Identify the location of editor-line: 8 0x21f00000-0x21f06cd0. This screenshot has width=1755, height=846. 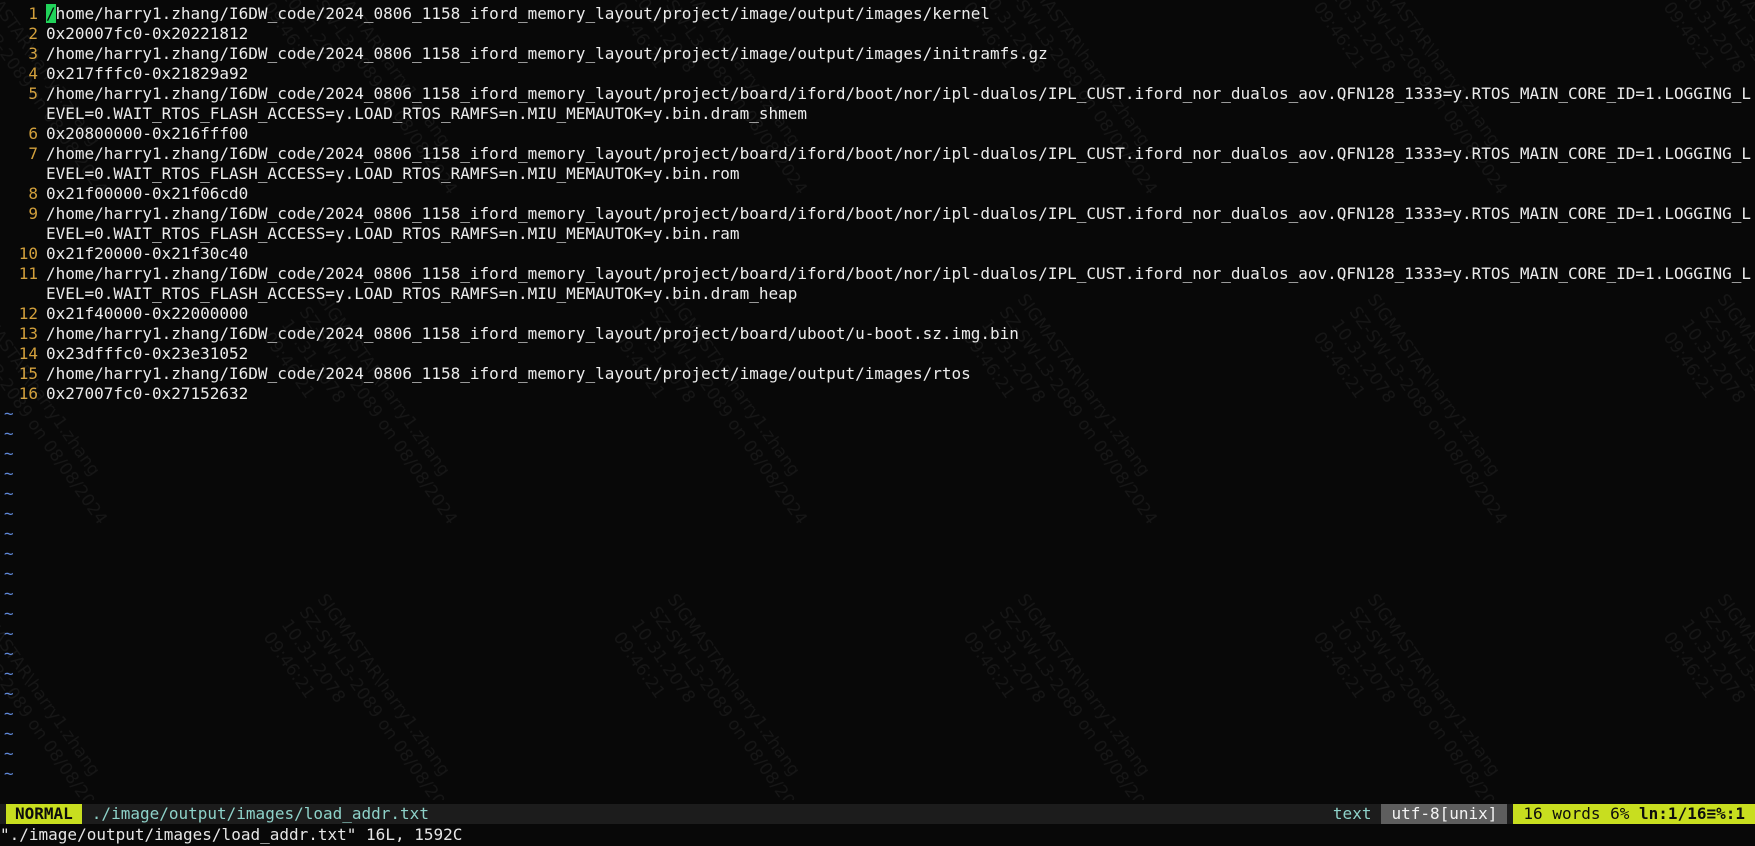
(877, 194).